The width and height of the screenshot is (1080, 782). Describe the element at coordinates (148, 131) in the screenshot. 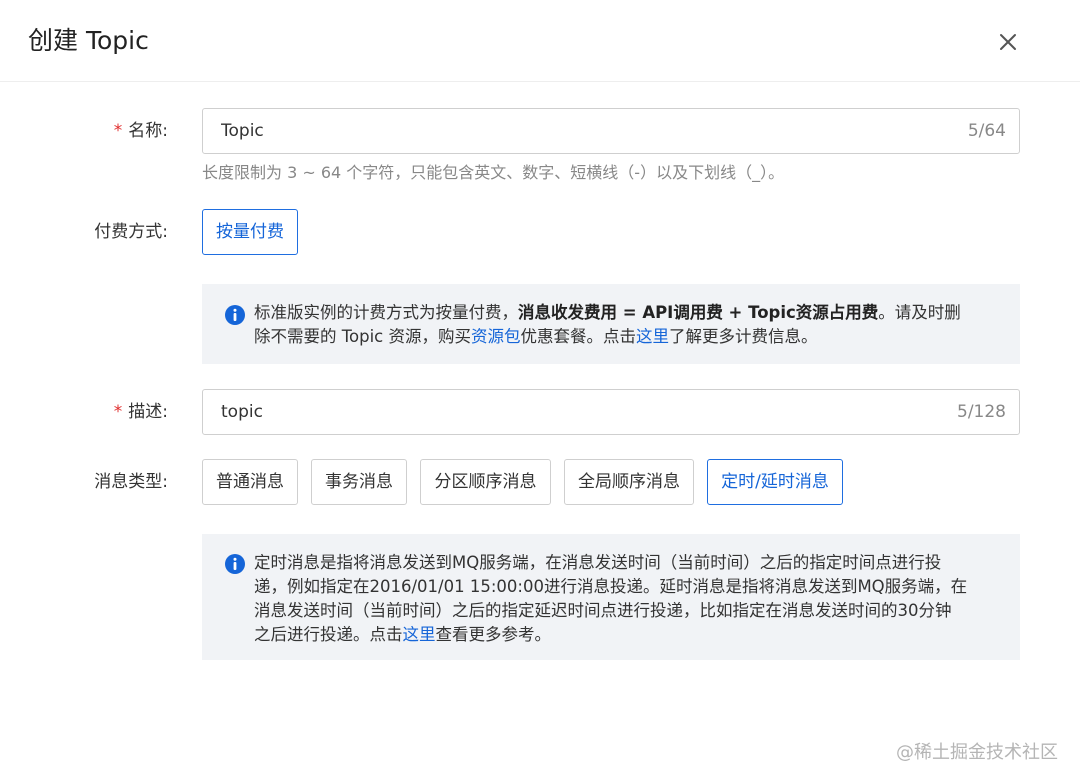

I see `name-label-text: 名称:` at that location.